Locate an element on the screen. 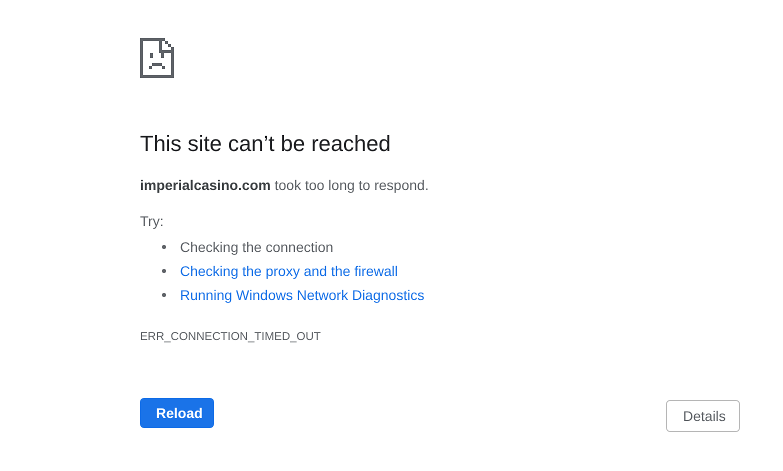 Image resolution: width=783 pixels, height=471 pixels. error-summary: imperialcasino.com took too long to respond. is located at coordinates (285, 185).